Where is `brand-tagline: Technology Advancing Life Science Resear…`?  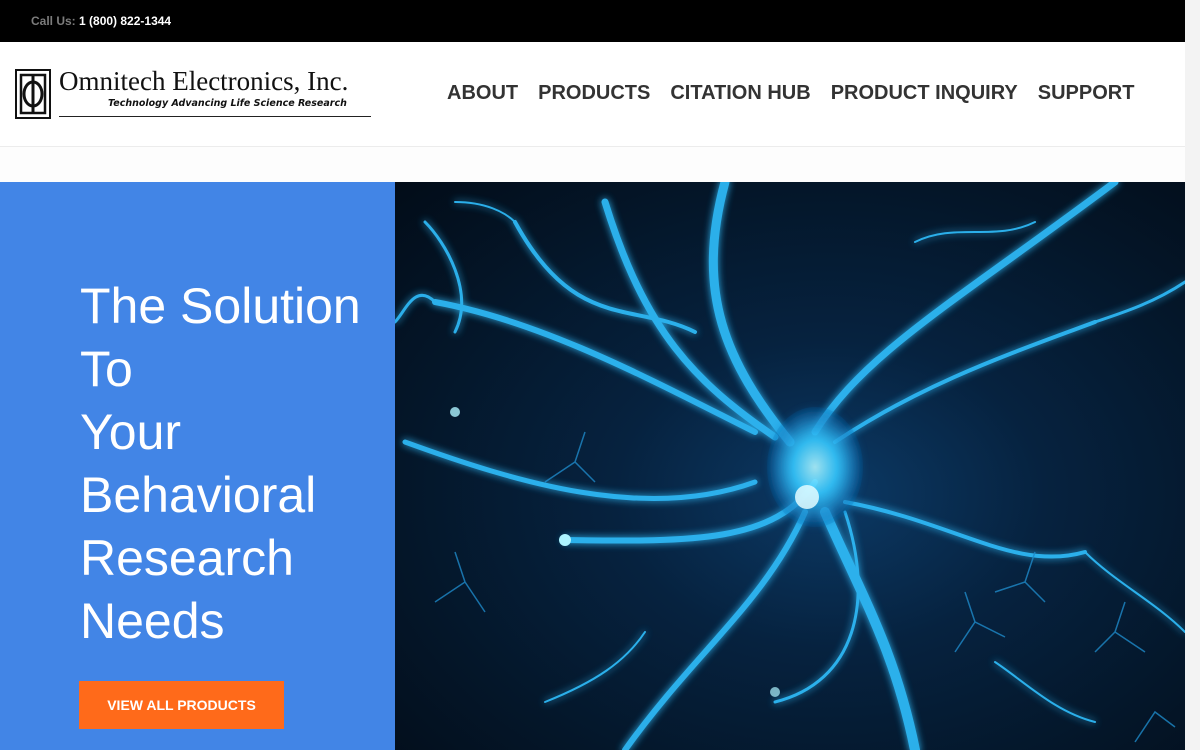
brand-tagline: Technology Advancing Life Science Resear… is located at coordinates (227, 103).